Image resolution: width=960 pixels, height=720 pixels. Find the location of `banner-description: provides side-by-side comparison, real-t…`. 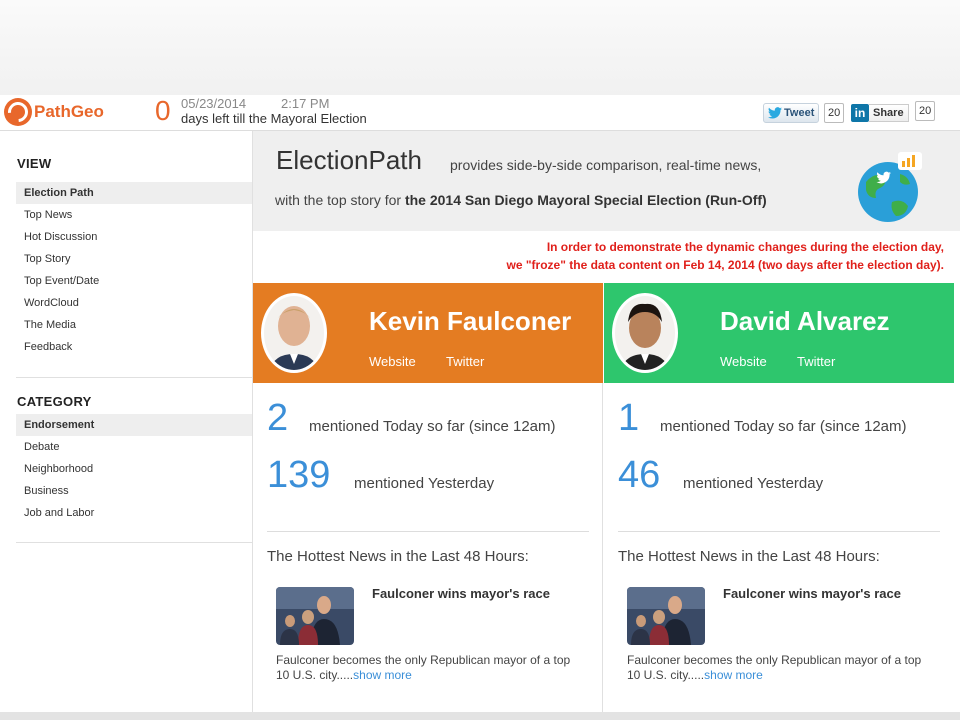

banner-description: provides side-by-side comparison, real-t… is located at coordinates (606, 165).